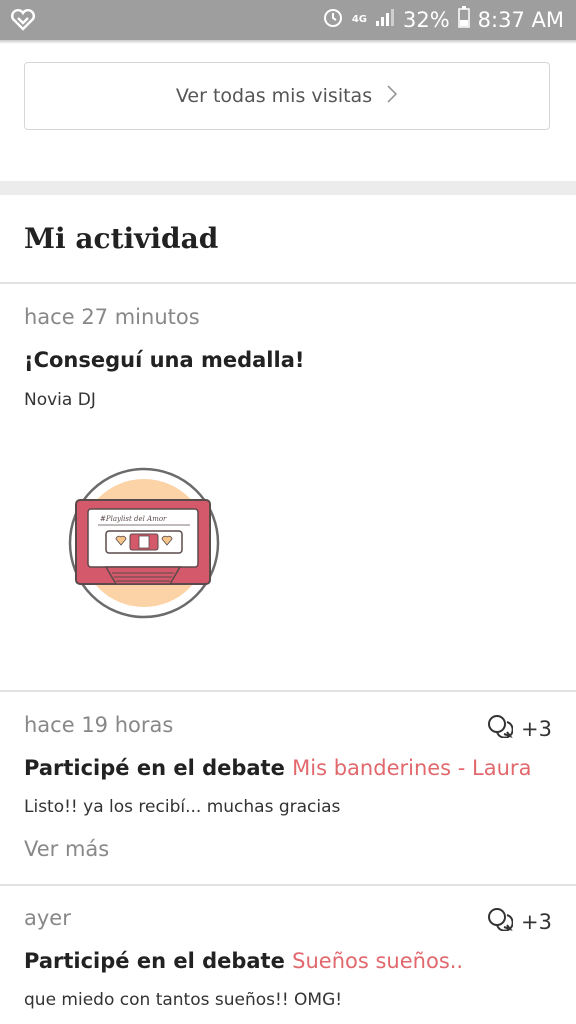 Image resolution: width=576 pixels, height=1024 pixels. Describe the element at coordinates (60, 400) in the screenshot. I see `medal-name: Novia DJ` at that location.